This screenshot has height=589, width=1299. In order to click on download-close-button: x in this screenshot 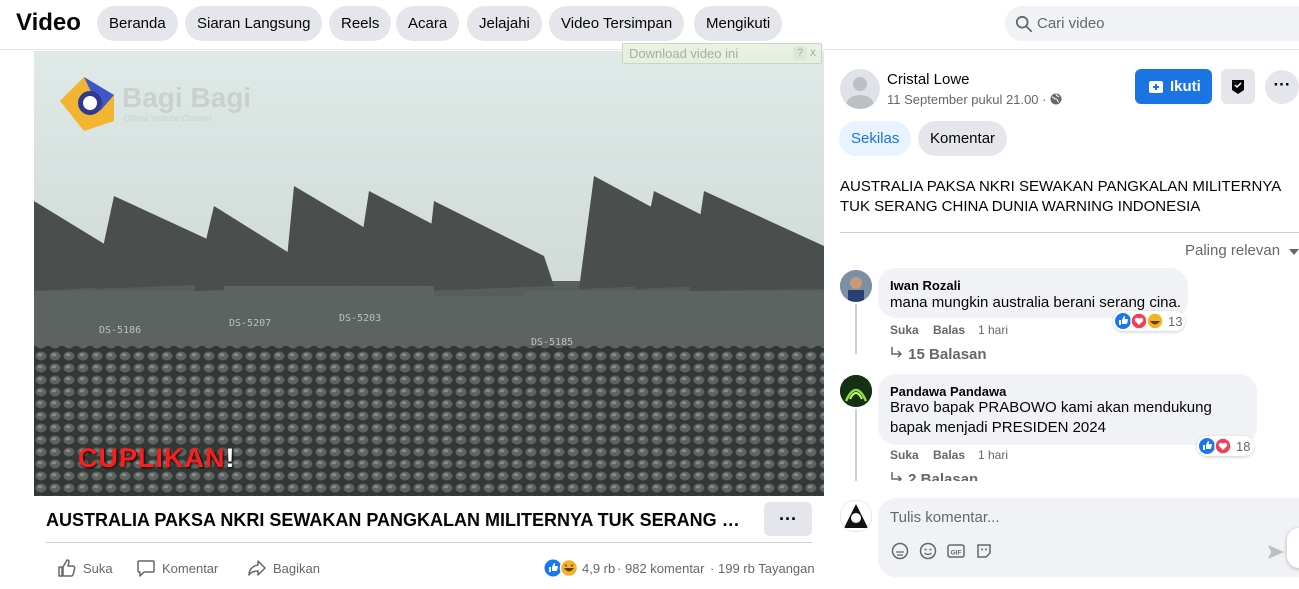, I will do `click(813, 52)`.